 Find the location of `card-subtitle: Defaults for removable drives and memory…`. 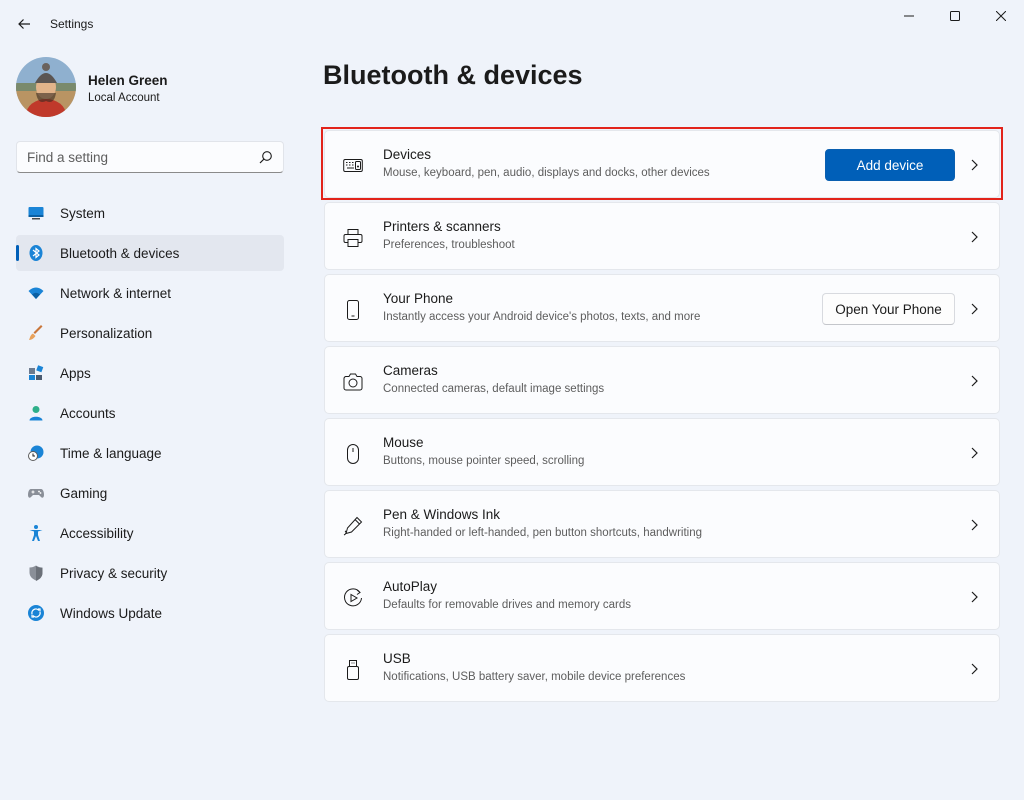

card-subtitle: Defaults for removable drives and memory… is located at coordinates (507, 605).